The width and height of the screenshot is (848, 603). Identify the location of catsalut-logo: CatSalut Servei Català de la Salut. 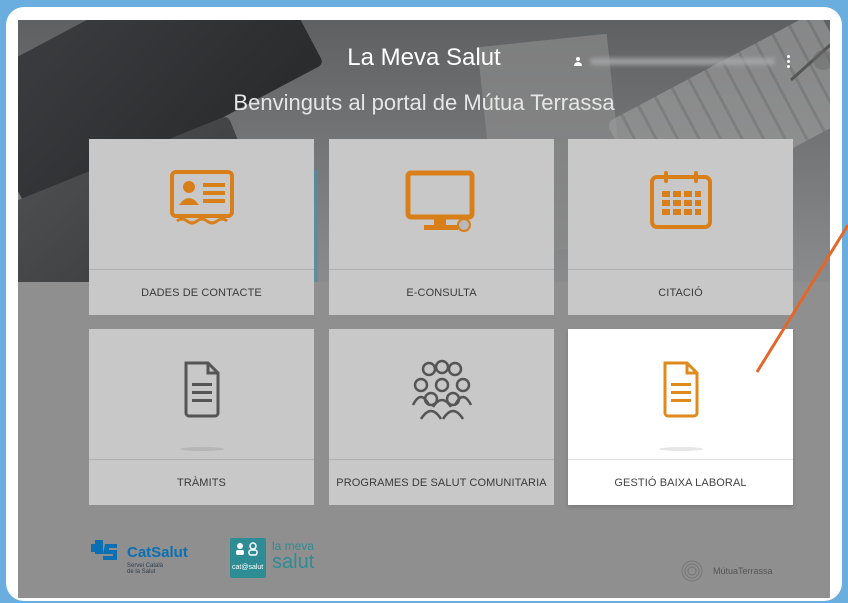
(139, 557).